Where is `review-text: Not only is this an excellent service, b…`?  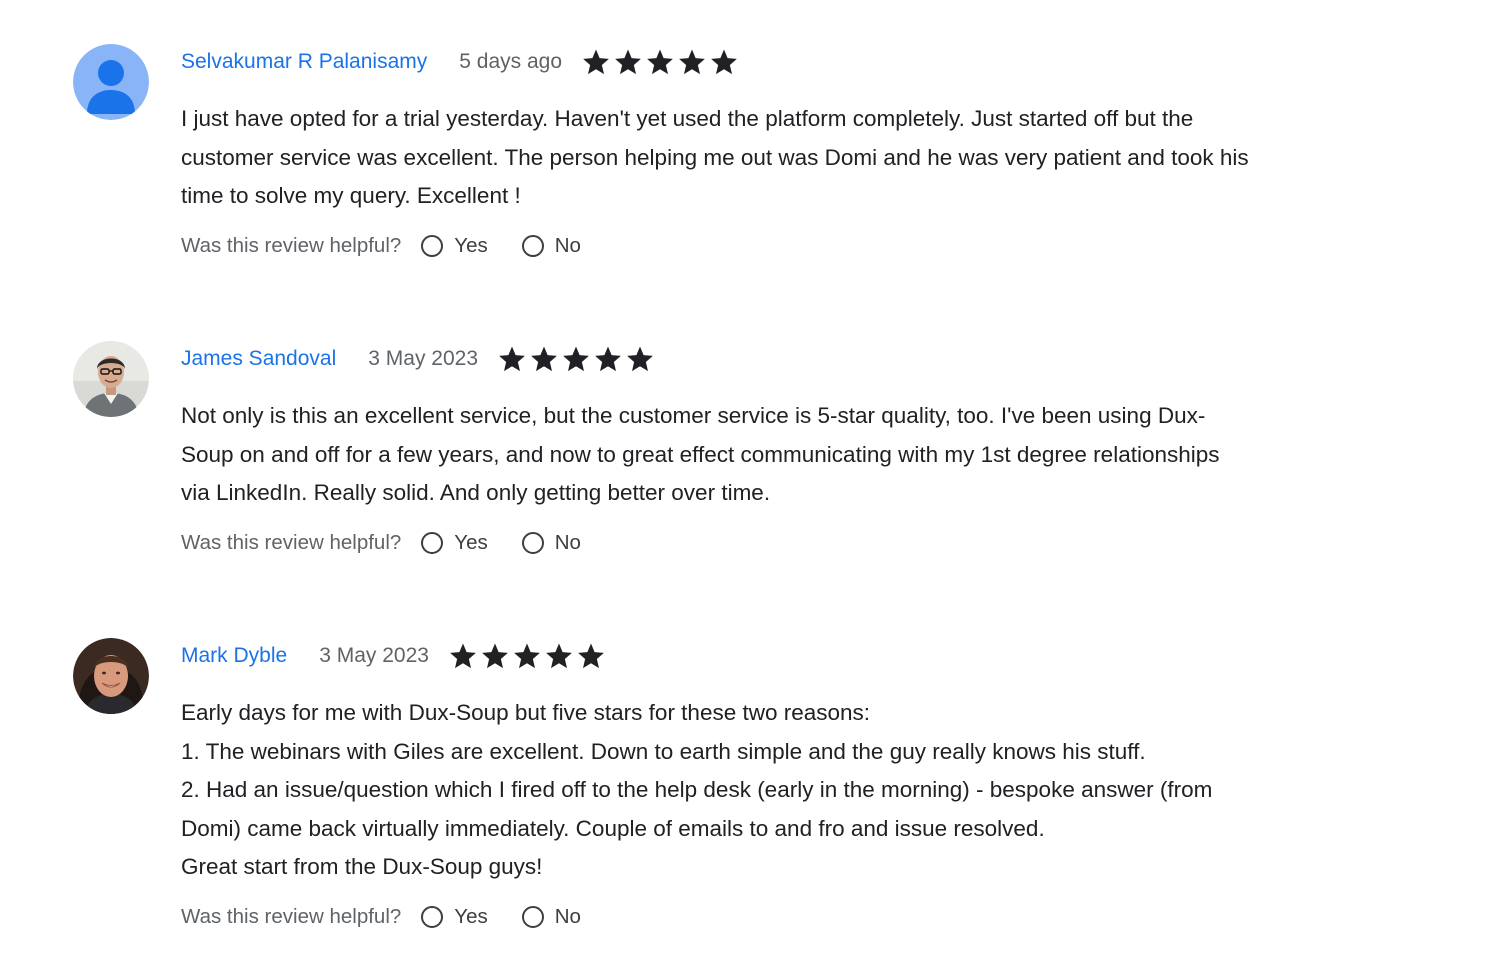
review-text: Not only is this an excellent service, b… is located at coordinates (801, 455).